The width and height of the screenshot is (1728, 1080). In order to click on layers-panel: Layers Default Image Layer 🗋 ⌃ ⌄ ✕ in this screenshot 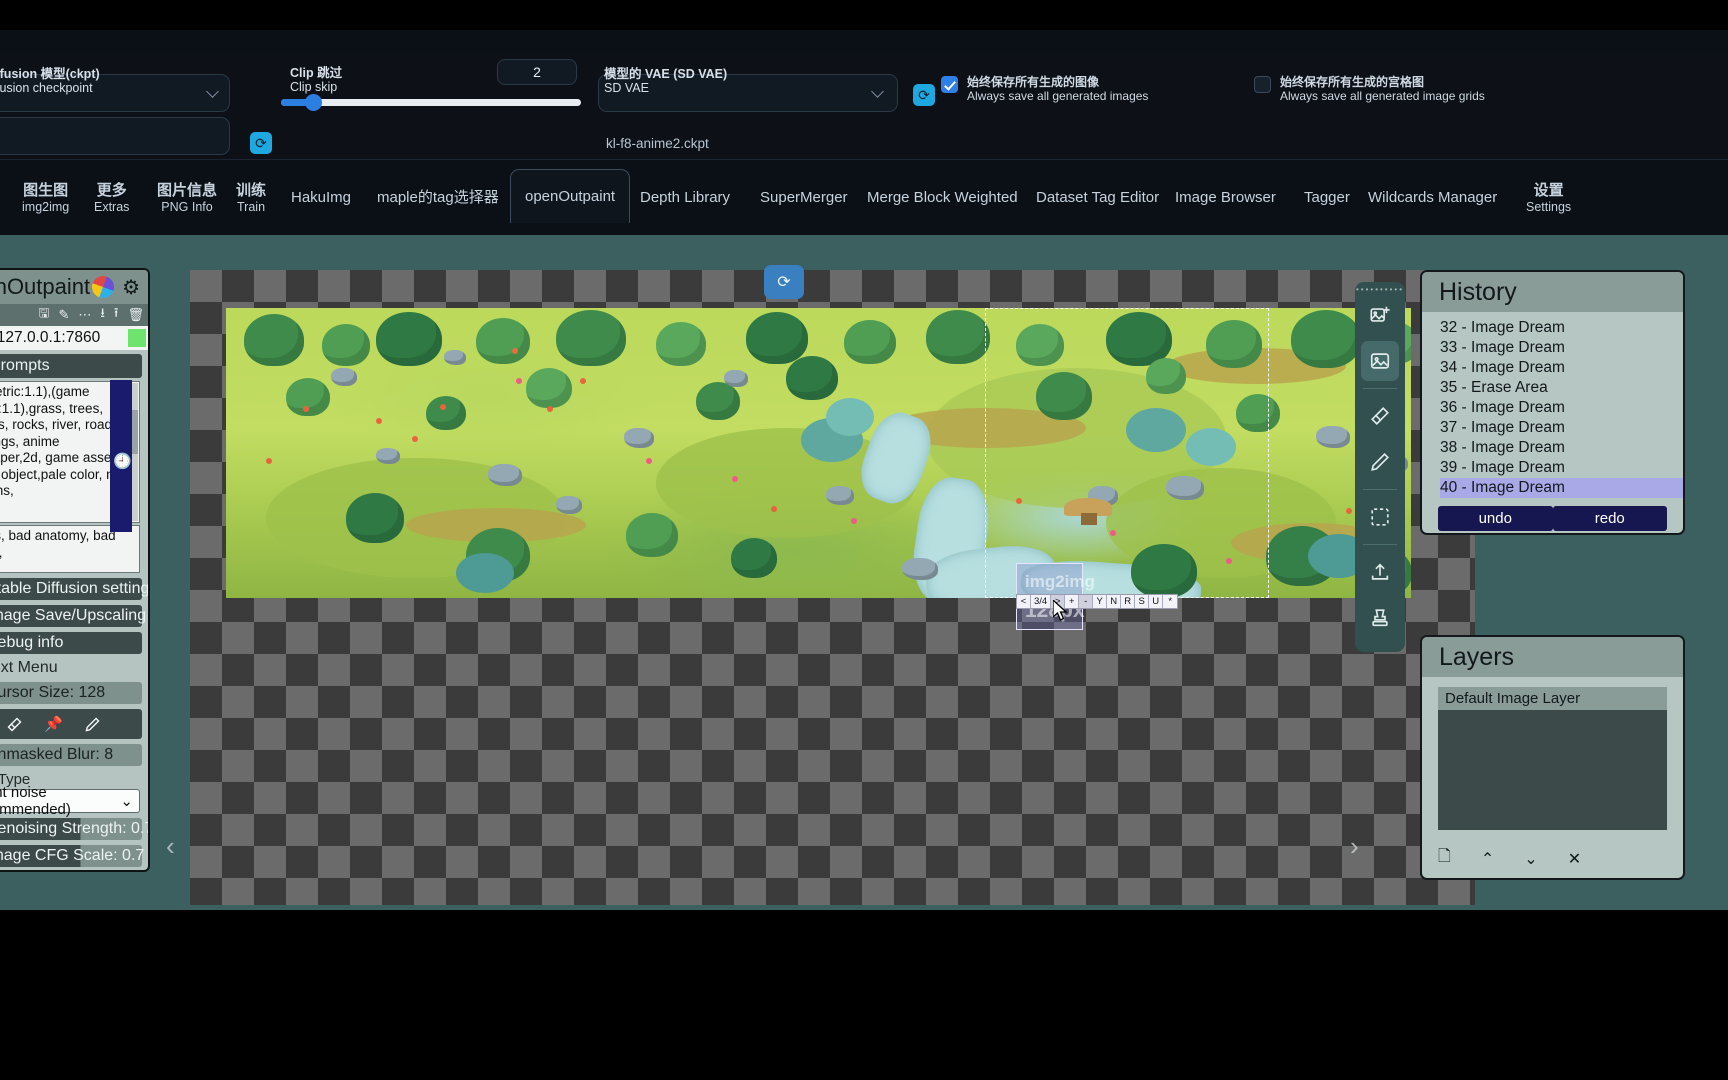, I will do `click(1552, 757)`.